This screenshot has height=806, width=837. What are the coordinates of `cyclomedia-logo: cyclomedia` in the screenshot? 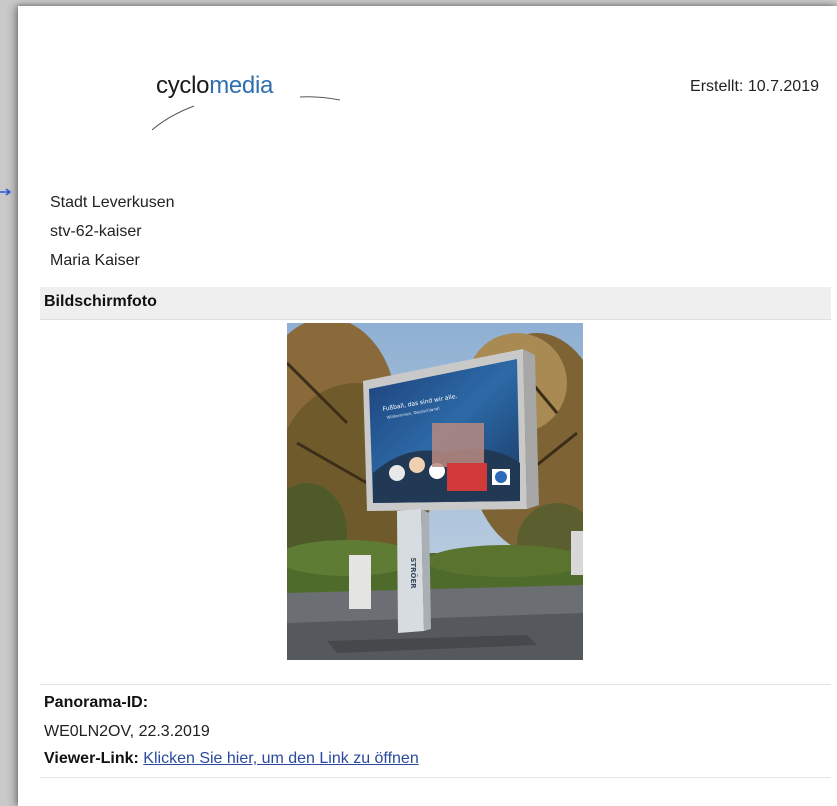 It's located at (238, 99).